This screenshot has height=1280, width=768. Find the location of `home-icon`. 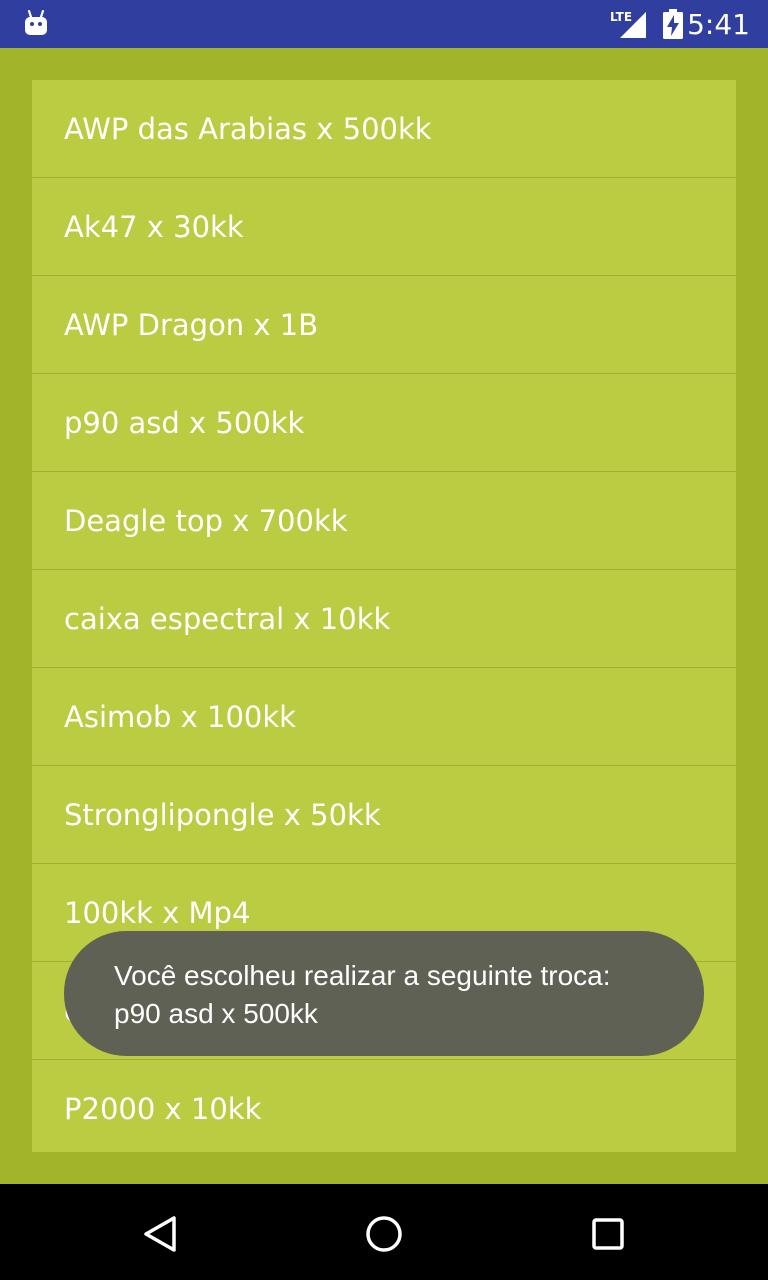

home-icon is located at coordinates (384, 1234).